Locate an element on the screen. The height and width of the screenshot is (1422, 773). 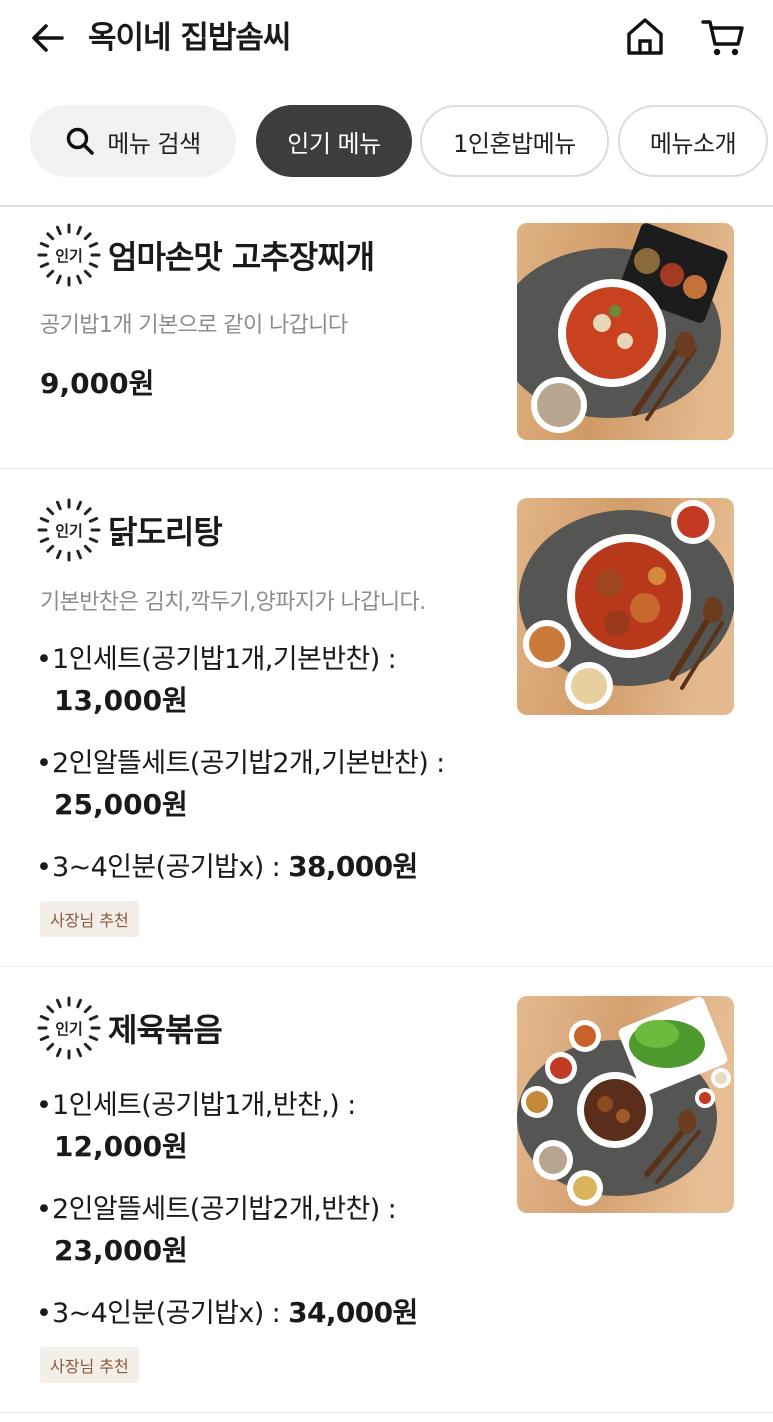
store-title: 옥이네 집밥솜씨 is located at coordinates (189, 38).